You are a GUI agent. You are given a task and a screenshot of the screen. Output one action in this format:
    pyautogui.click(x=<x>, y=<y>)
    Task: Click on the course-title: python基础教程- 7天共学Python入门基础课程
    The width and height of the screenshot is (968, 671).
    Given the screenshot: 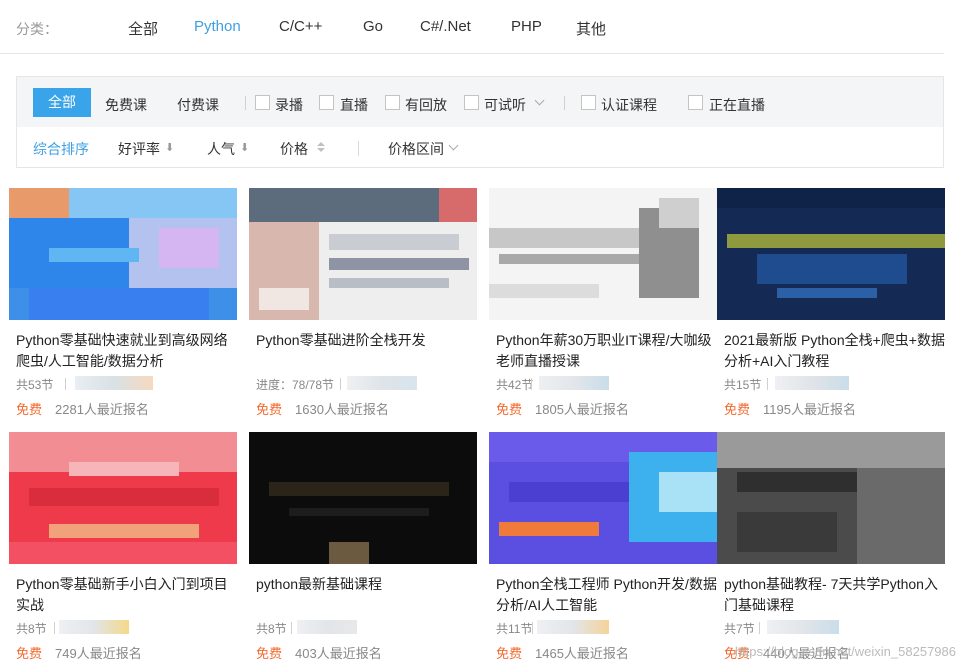 What is the action you would take?
    pyautogui.click(x=835, y=595)
    